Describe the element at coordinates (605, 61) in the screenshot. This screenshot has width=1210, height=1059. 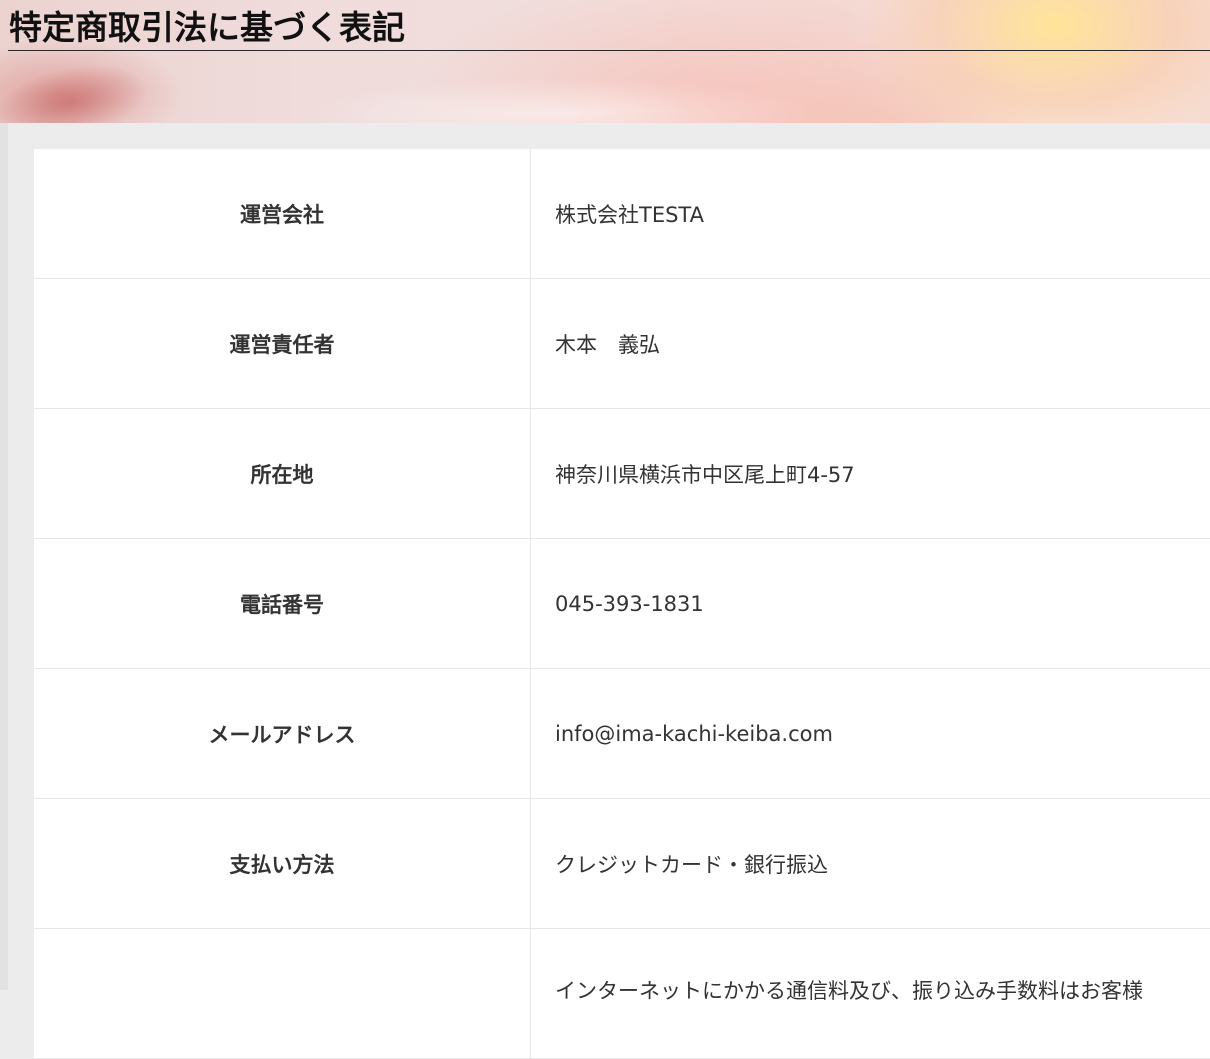
I see `header-banner: 特定商取引法に基づく表記` at that location.